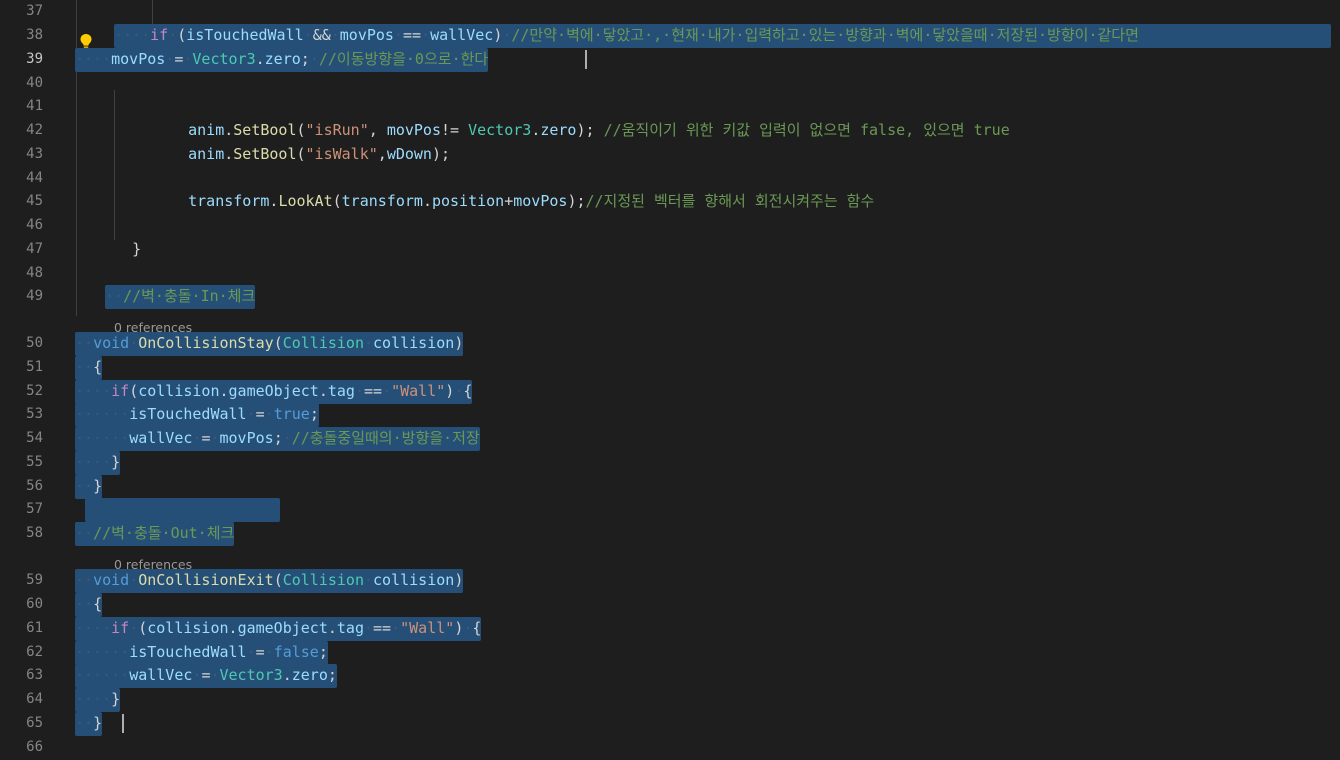  I want to click on line-number: 43, so click(34, 154).